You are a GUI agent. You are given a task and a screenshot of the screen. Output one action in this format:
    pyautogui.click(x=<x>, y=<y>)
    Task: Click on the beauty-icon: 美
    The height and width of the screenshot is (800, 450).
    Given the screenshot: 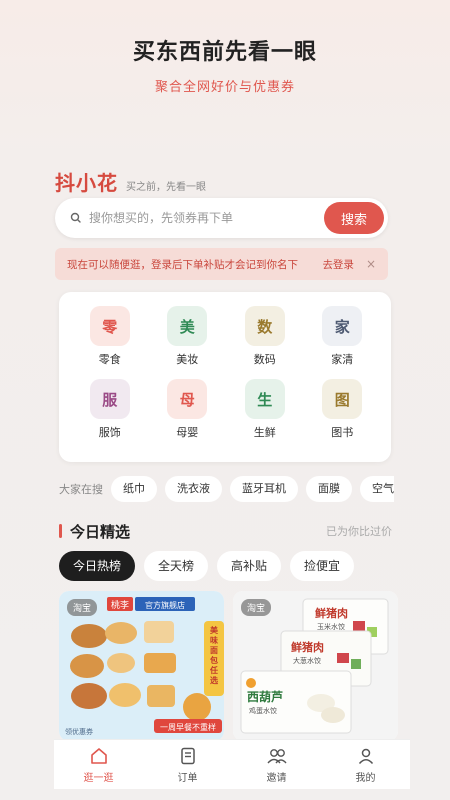 What is the action you would take?
    pyautogui.click(x=187, y=326)
    